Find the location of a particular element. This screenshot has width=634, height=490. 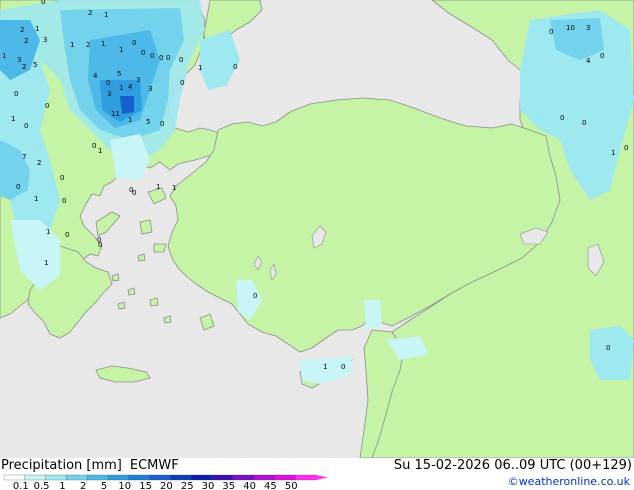

samos-land is located at coordinates (160, 248).